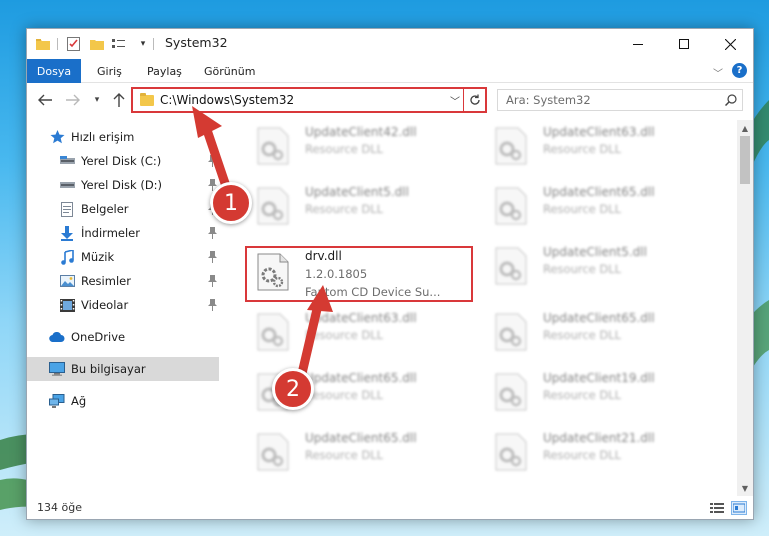 Image resolution: width=769 pixels, height=536 pixels. Describe the element at coordinates (745, 128) in the screenshot. I see `scroll-up-icon: ▲` at that location.